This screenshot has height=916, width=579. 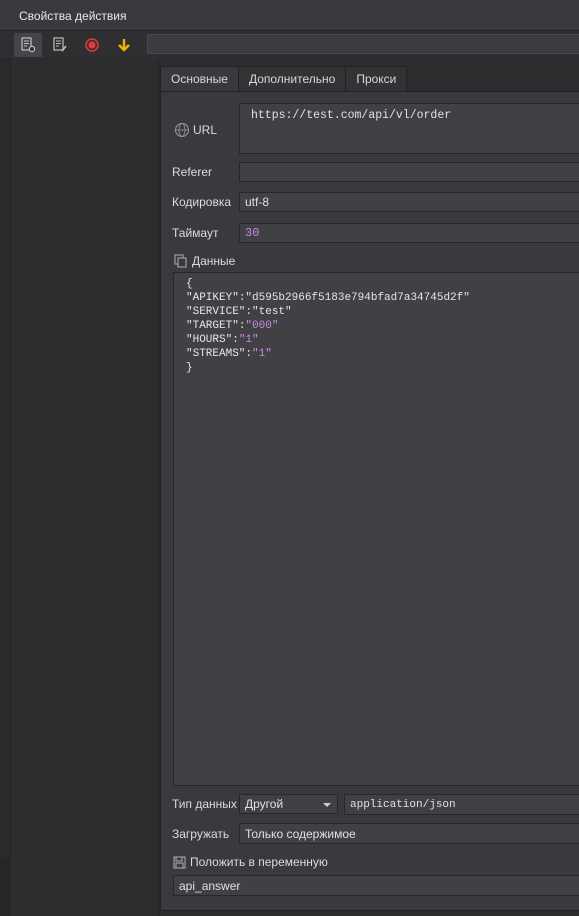 What do you see at coordinates (264, 804) in the screenshot?
I see `datatype-value: Другой` at bounding box center [264, 804].